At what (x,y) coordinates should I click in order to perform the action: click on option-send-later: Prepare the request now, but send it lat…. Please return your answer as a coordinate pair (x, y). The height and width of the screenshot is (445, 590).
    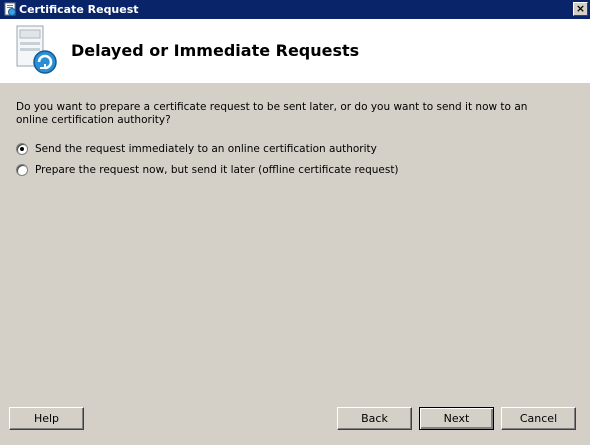
    Looking at the image, I should click on (207, 170).